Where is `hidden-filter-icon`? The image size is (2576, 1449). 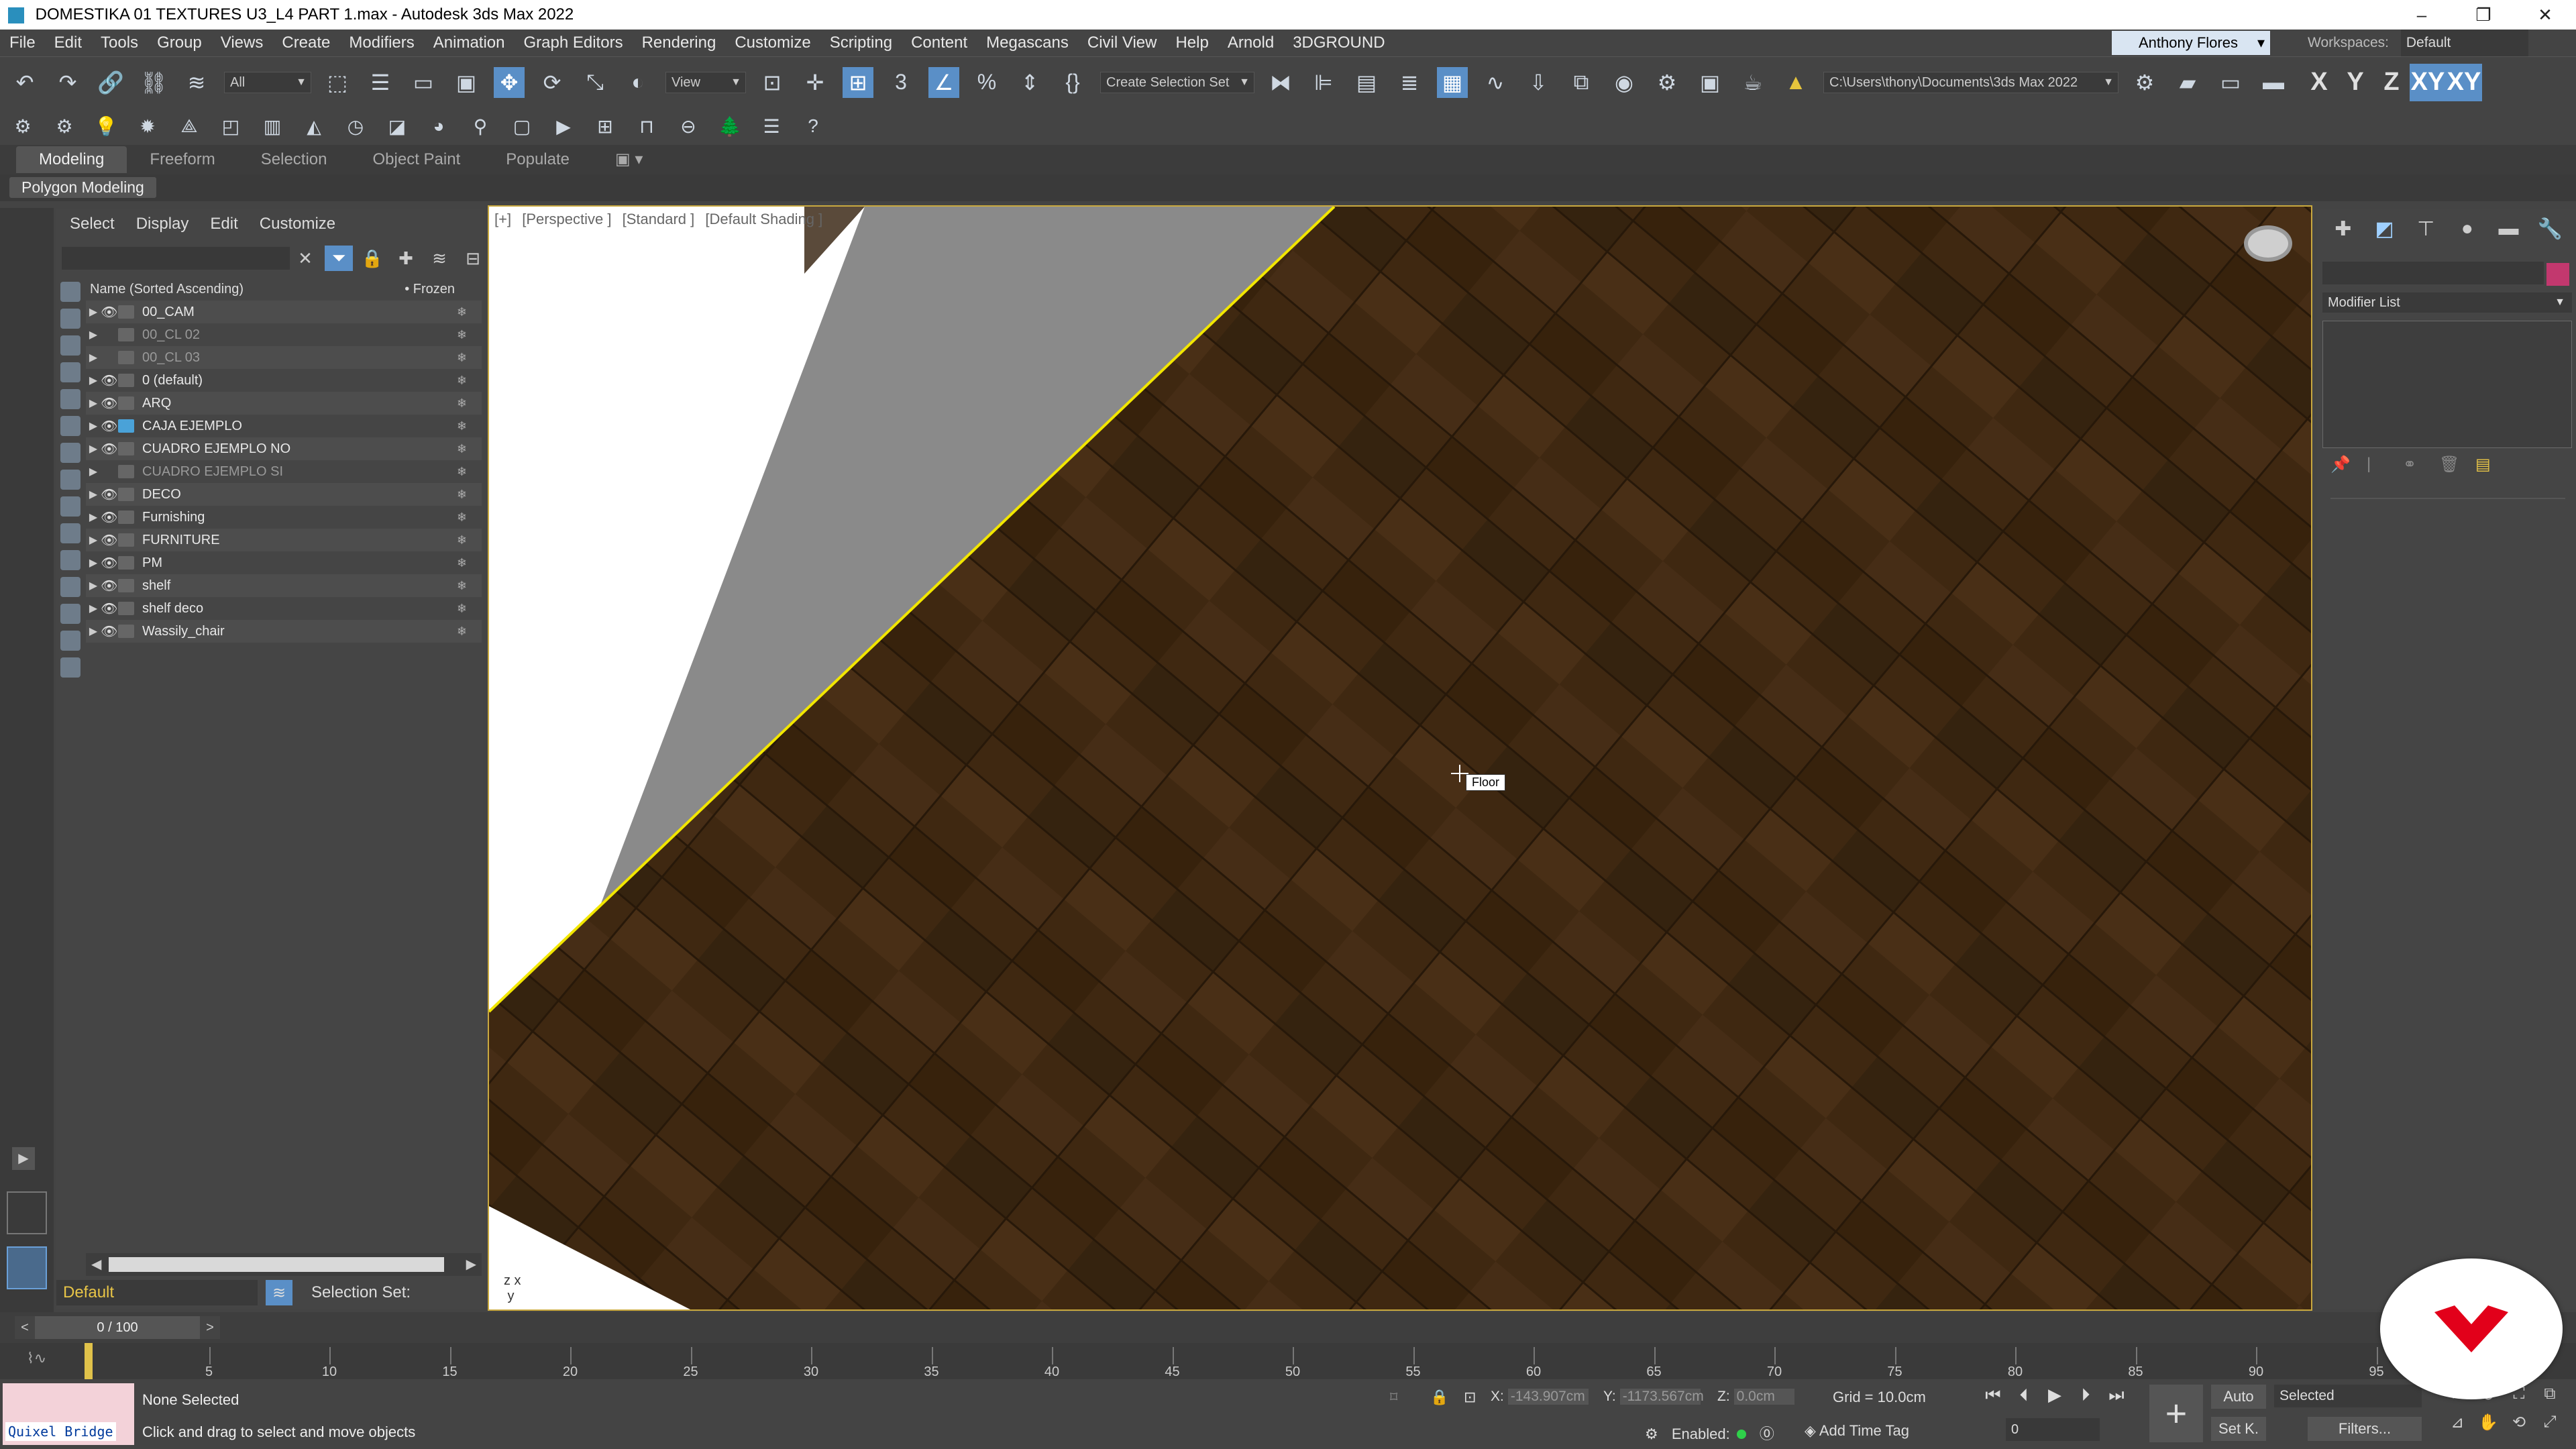
hidden-filter-icon is located at coordinates (70, 587).